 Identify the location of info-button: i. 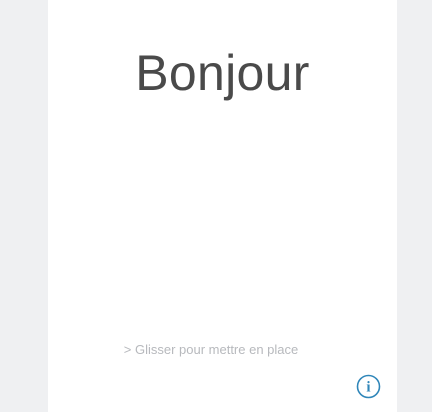
(368, 386).